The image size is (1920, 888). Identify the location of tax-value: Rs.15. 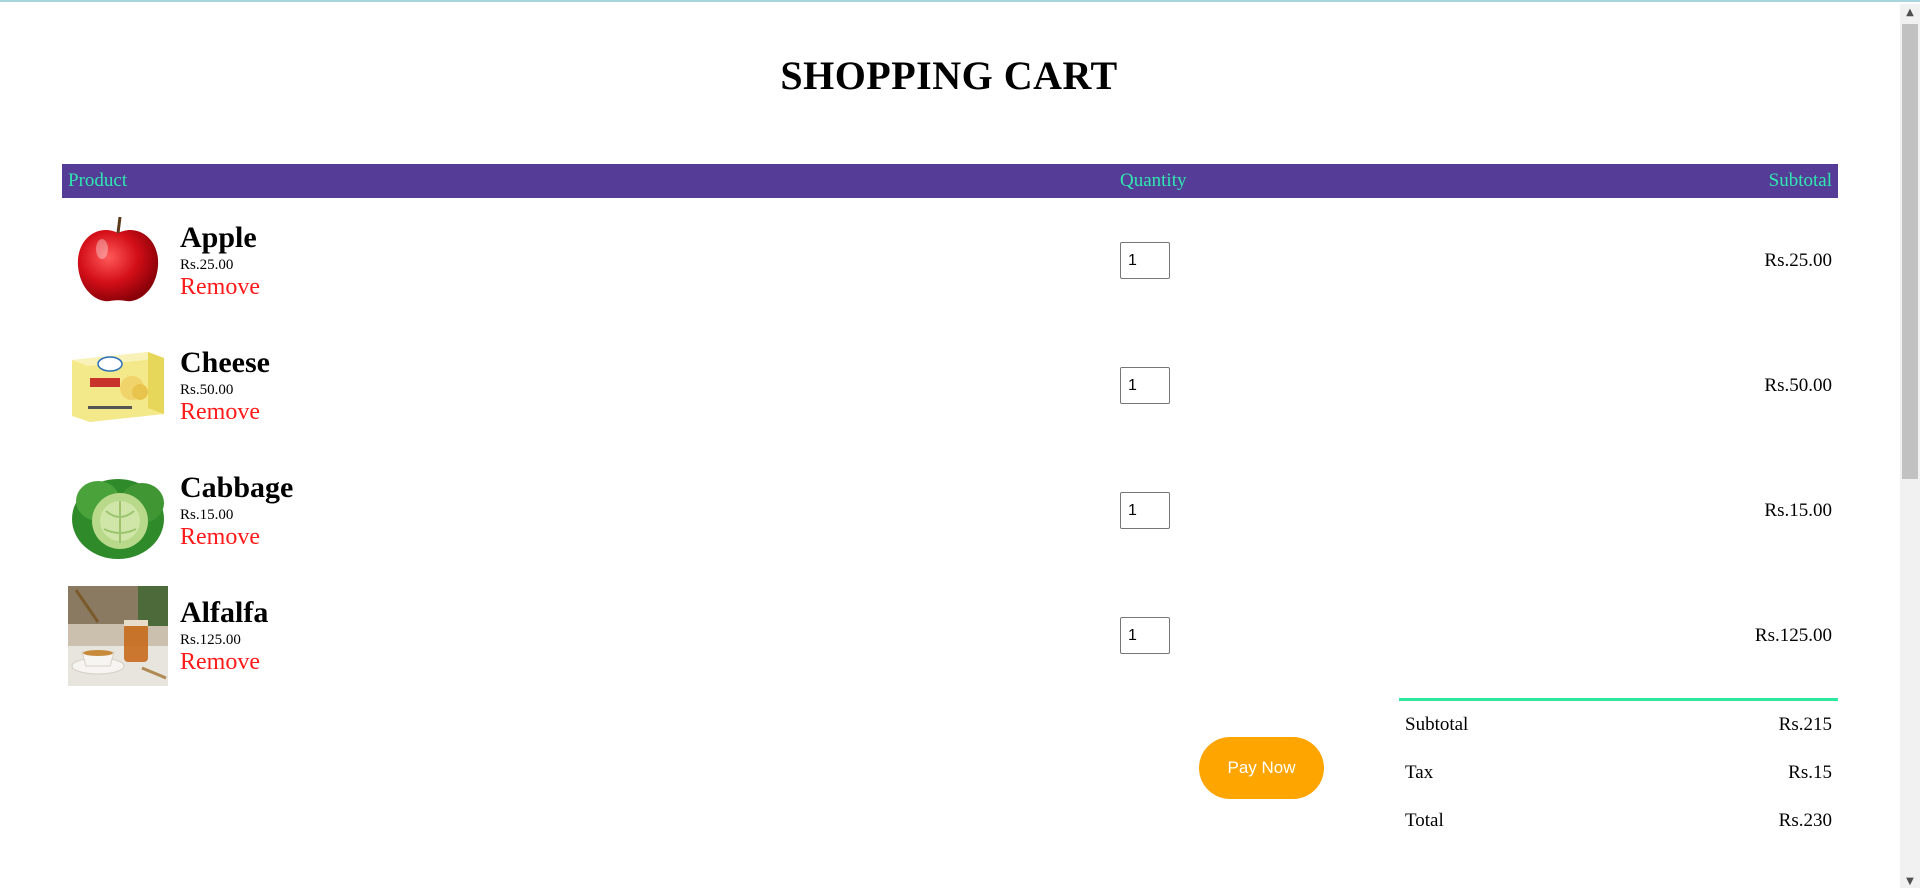
(1810, 772).